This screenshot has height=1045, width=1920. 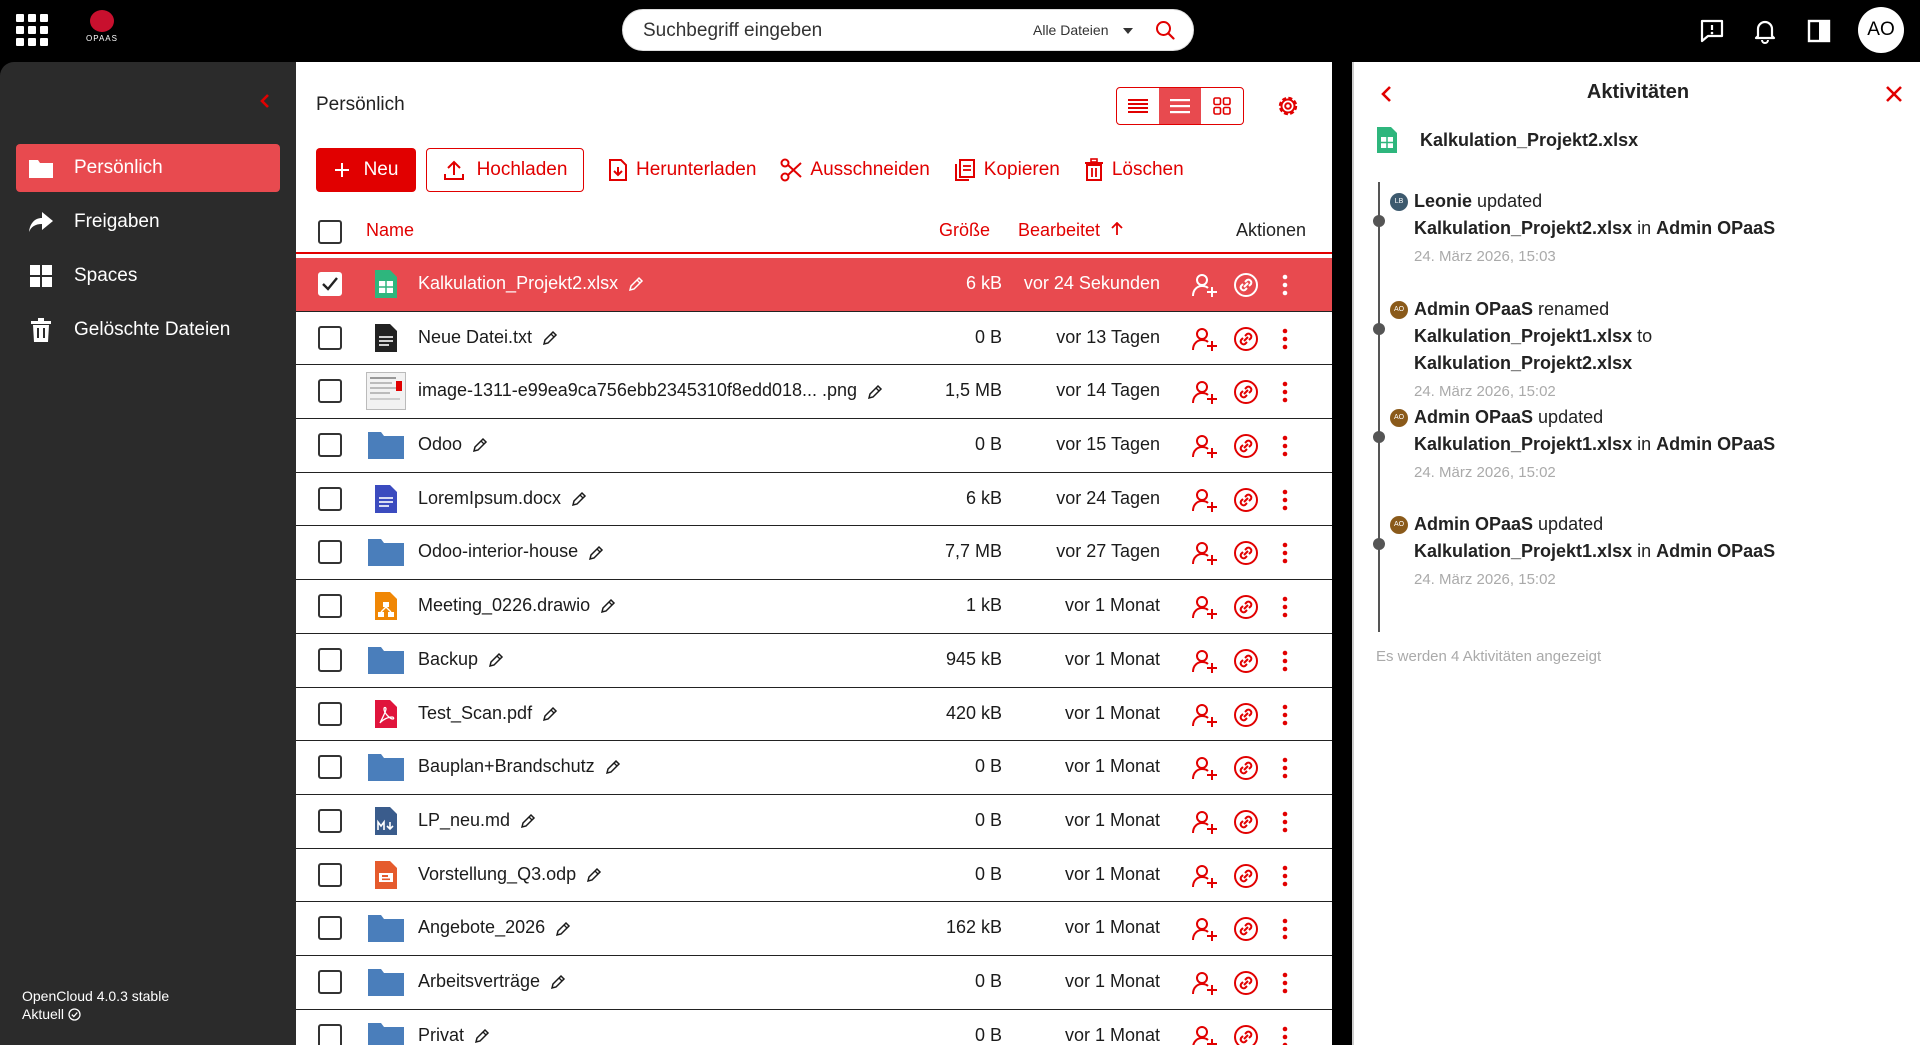 I want to click on table-row: Odoo-interior-house 7,7 MB vor 27 Tagen, so click(x=814, y=553).